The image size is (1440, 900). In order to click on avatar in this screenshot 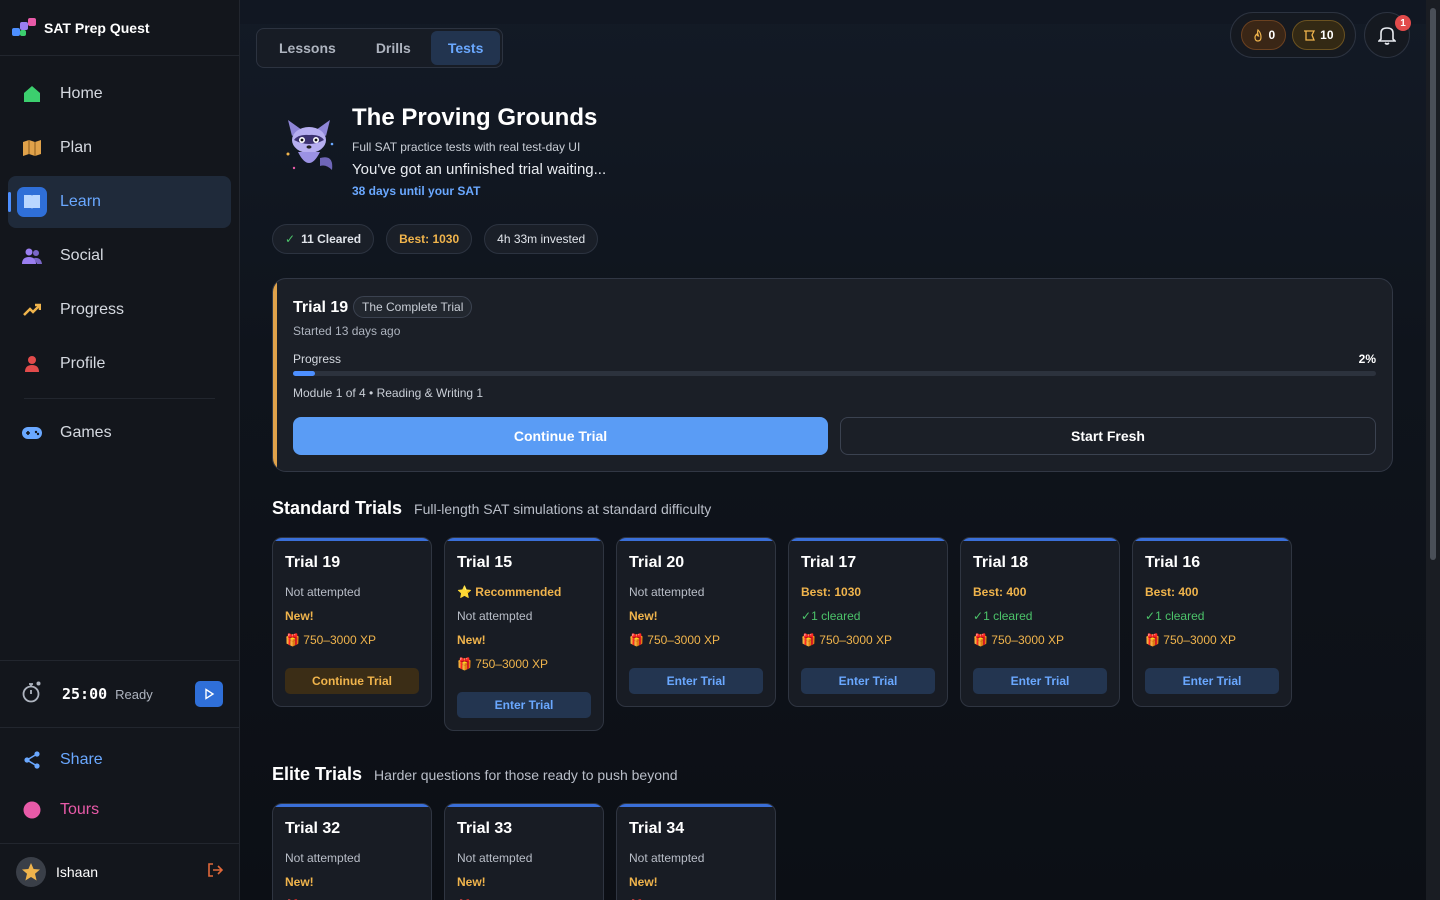, I will do `click(31, 872)`.